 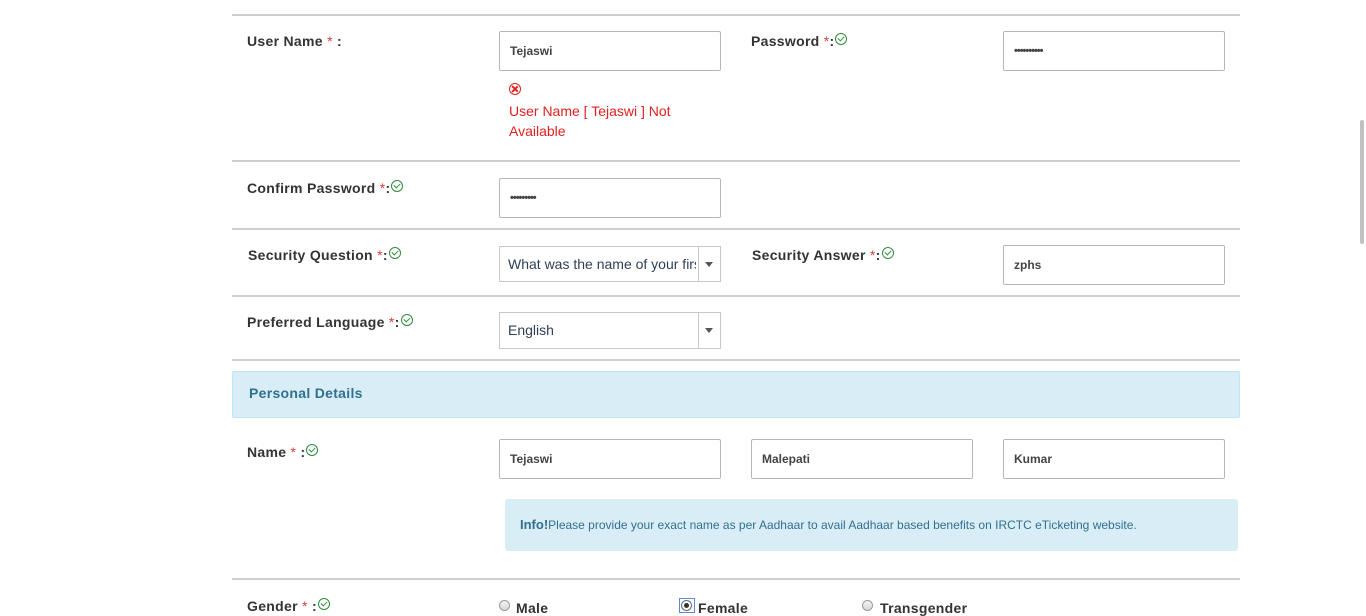 I want to click on confirm-password-label: Confirm Password *:, so click(x=325, y=188).